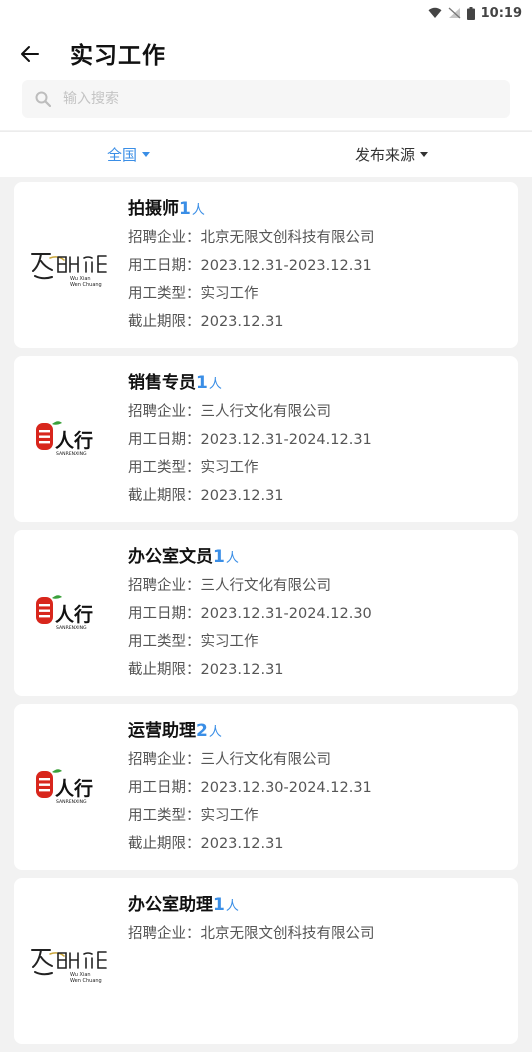 The height and width of the screenshot is (1052, 532). What do you see at coordinates (286, 788) in the screenshot?
I see `job-dates-value: 2023.12.30-2024.12.31` at bounding box center [286, 788].